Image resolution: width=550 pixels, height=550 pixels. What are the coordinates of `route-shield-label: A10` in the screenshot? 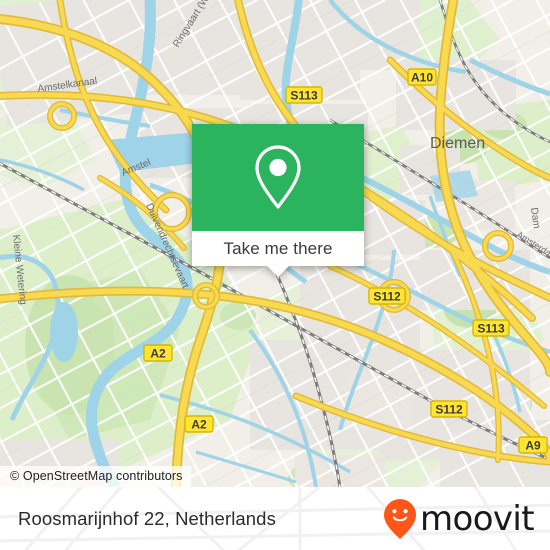 It's located at (422, 77).